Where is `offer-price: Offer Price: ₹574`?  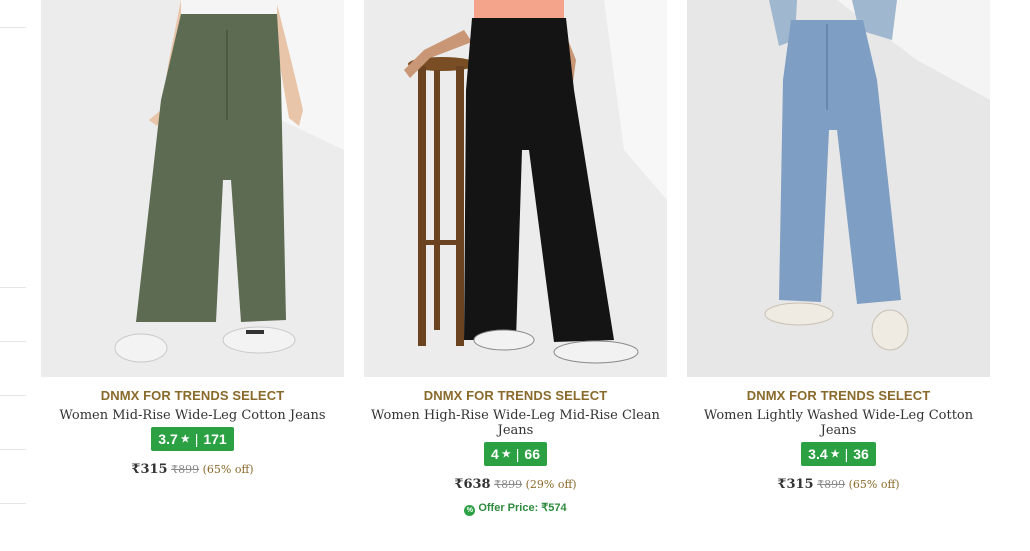
offer-price: Offer Price: ₹574 is located at coordinates (522, 508).